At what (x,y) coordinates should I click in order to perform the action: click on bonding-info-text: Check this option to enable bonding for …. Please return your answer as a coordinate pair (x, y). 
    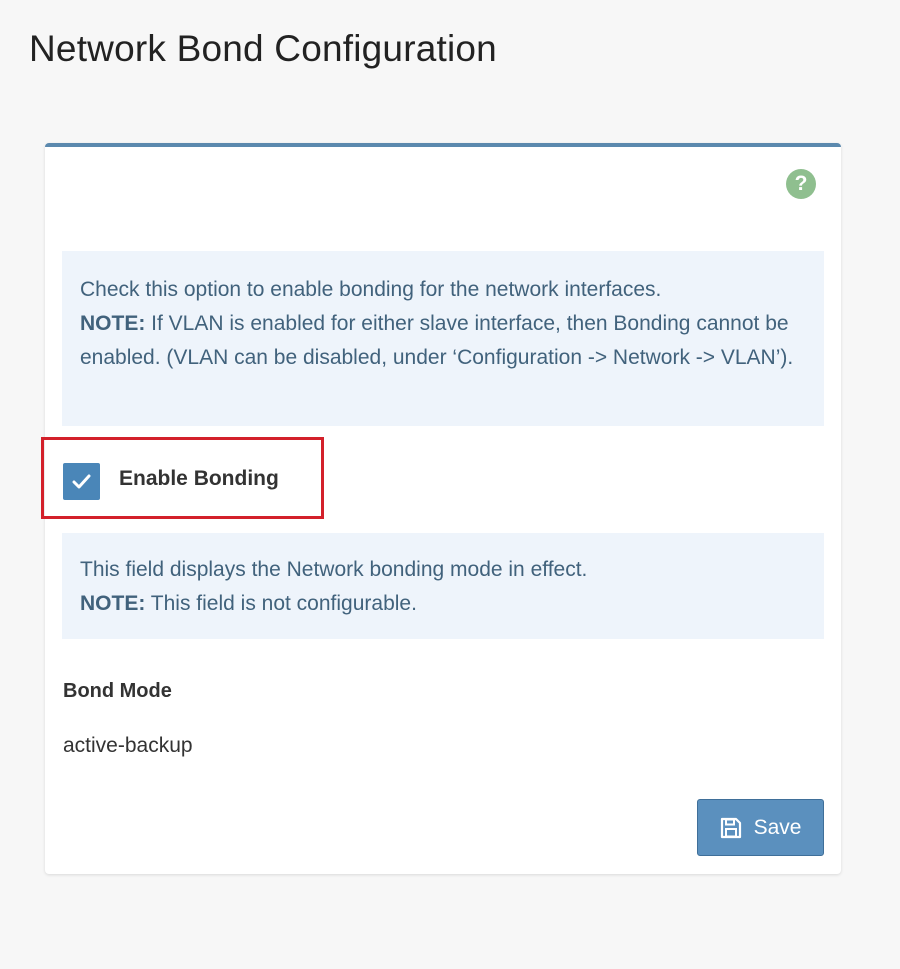
    Looking at the image, I should click on (371, 289).